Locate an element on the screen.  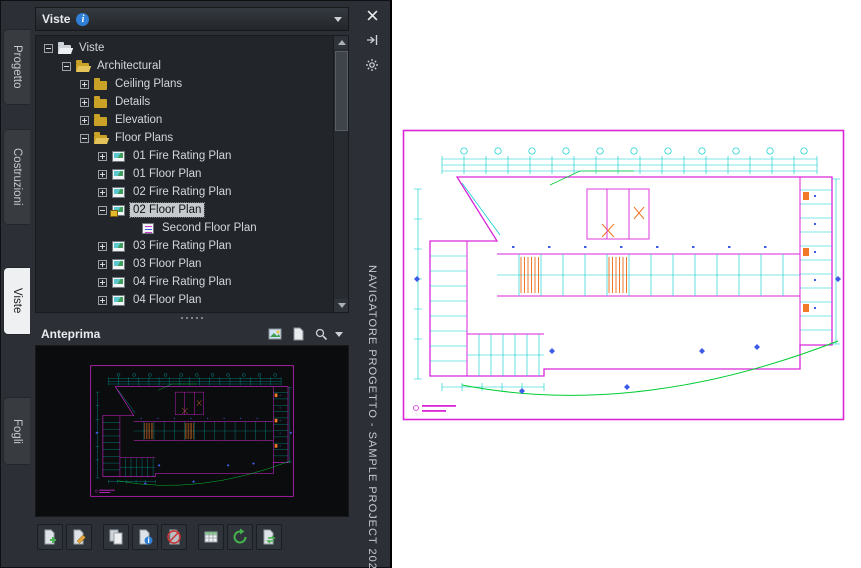
tree-item-viste: Viste is located at coordinates (192, 48).